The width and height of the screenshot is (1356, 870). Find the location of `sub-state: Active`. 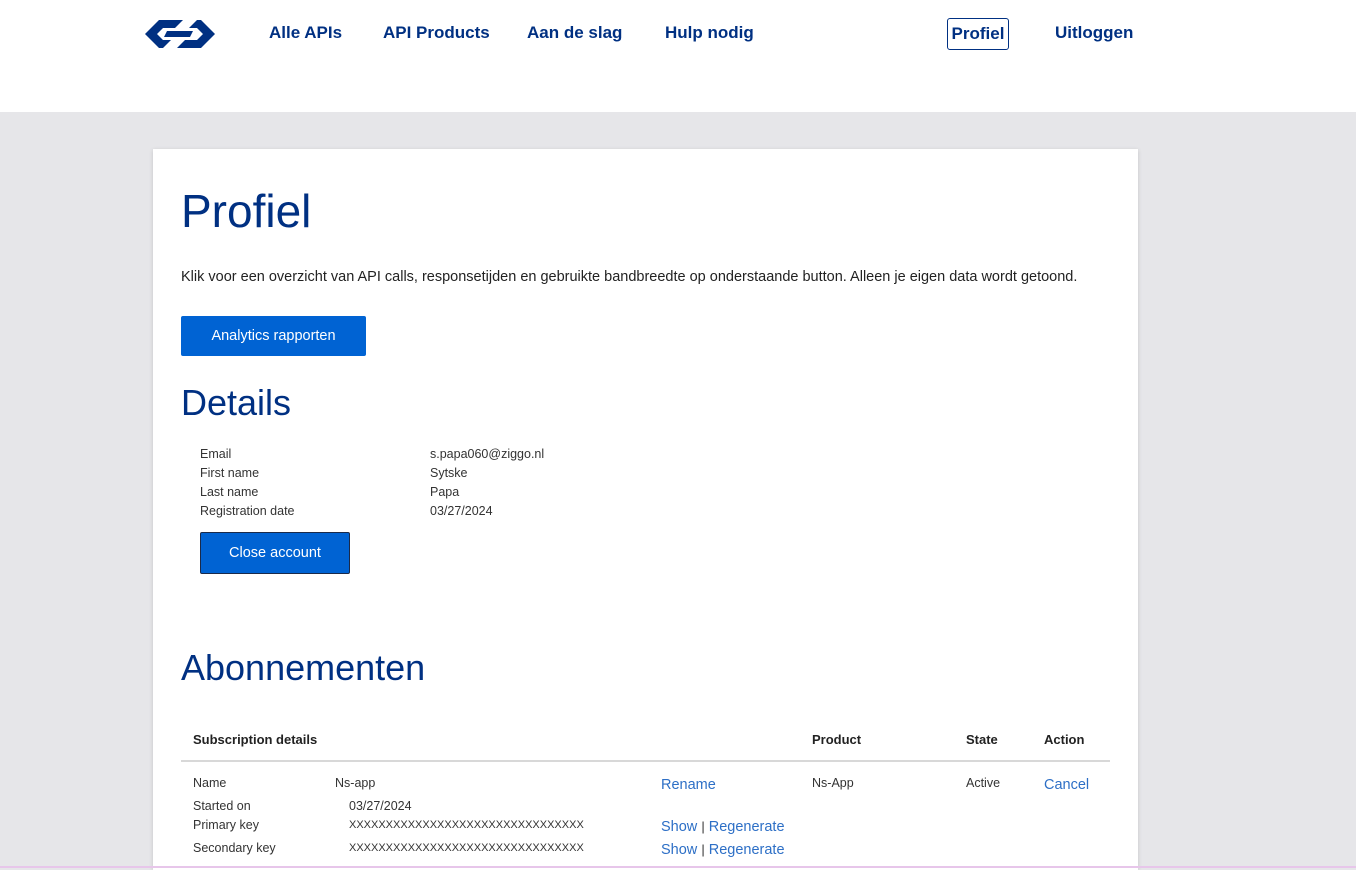

sub-state: Active is located at coordinates (983, 783).